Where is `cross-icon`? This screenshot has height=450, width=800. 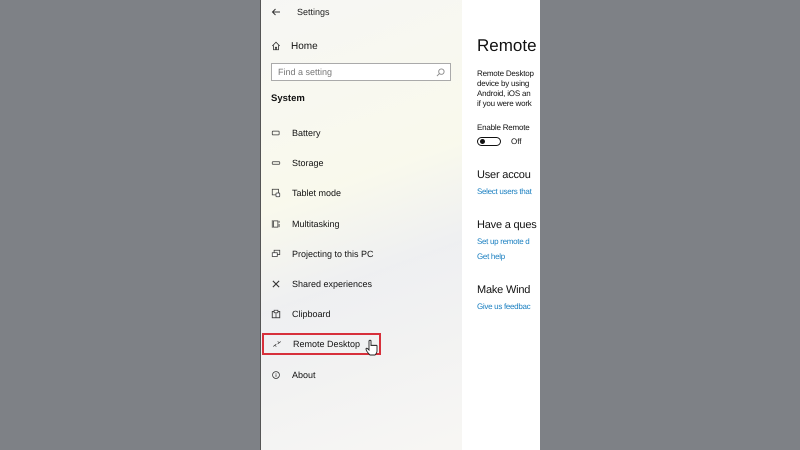 cross-icon is located at coordinates (276, 284).